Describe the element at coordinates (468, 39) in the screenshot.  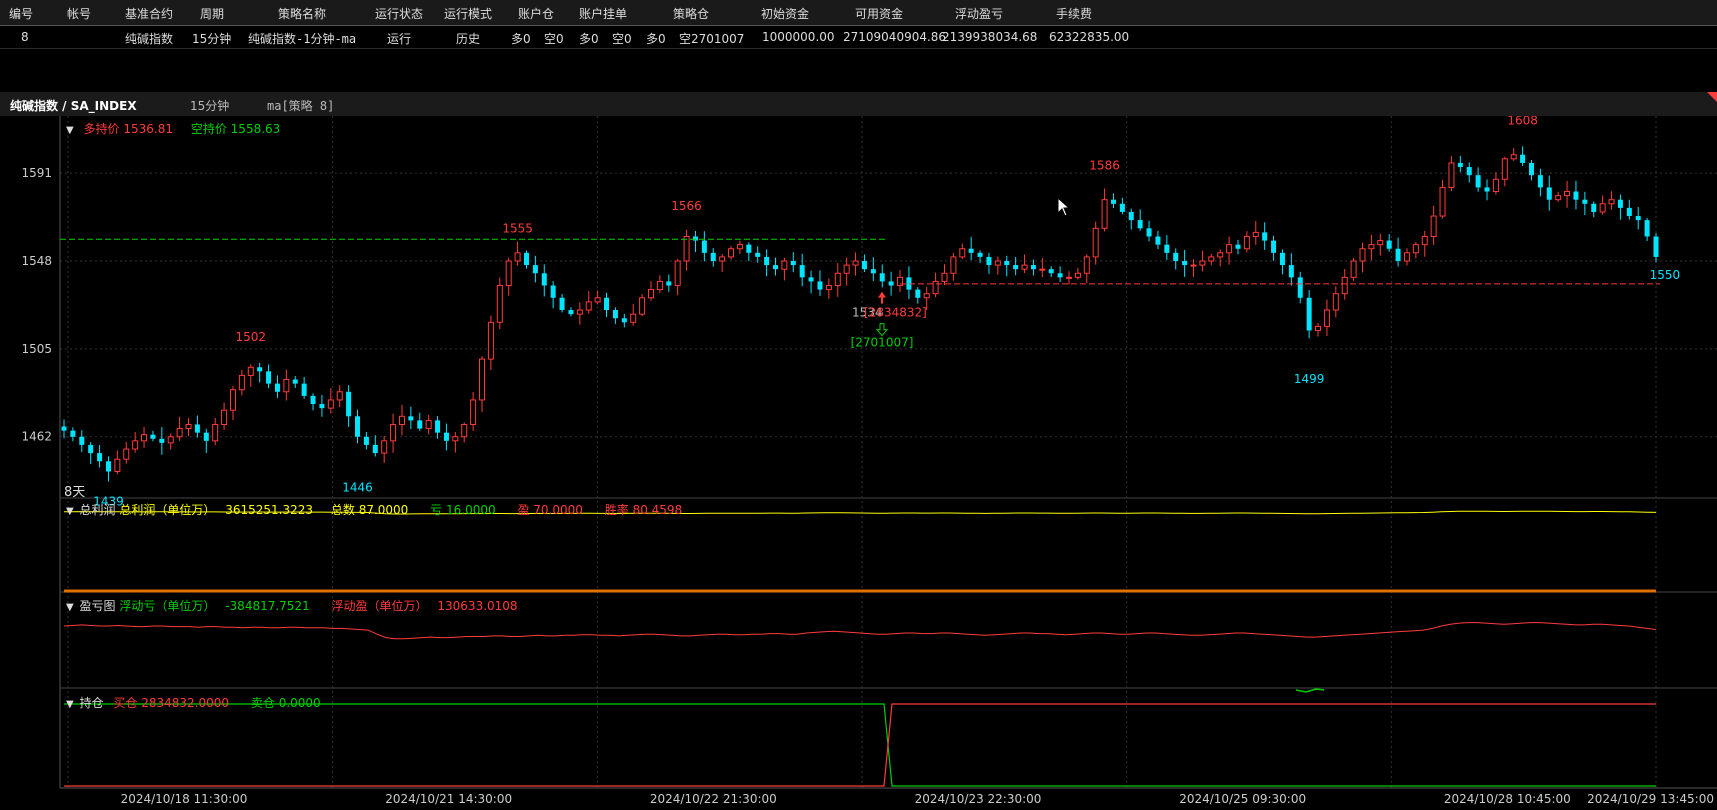
I see `cell-run-mode: 历史` at that location.